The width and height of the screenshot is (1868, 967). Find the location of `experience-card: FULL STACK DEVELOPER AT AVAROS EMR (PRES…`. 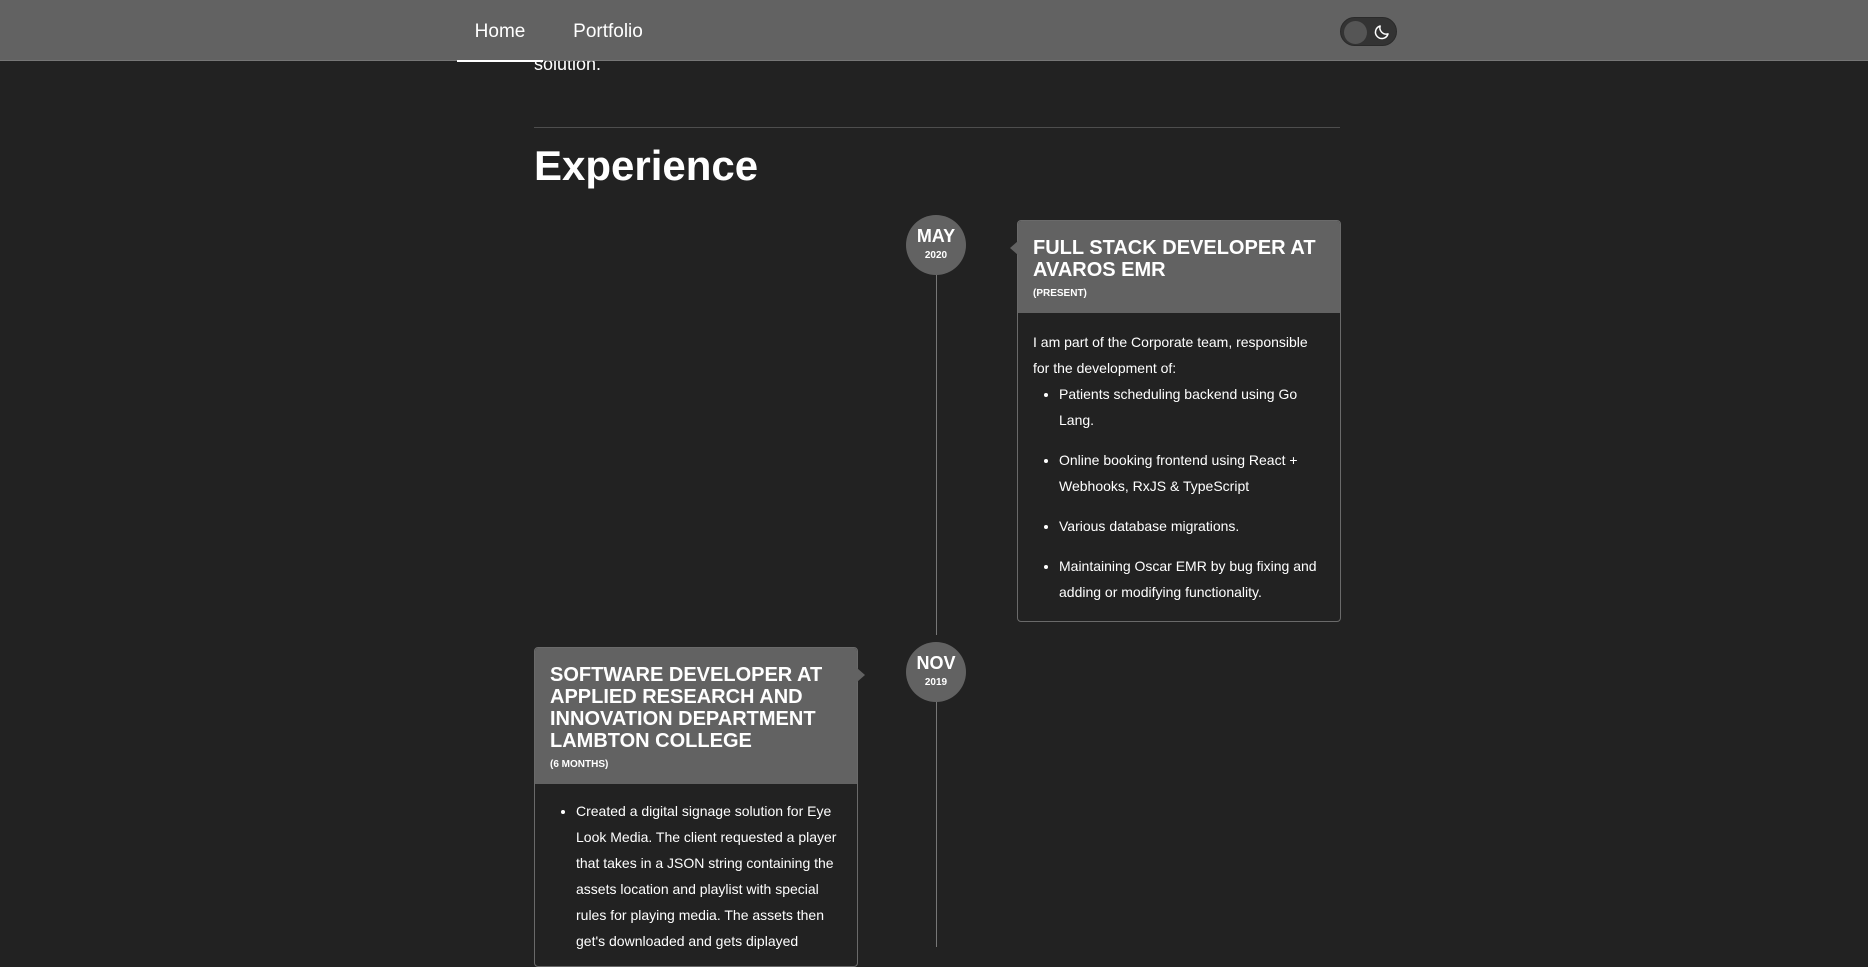

experience-card: FULL STACK DEVELOPER AT AVAROS EMR (PRES… is located at coordinates (1175, 421).